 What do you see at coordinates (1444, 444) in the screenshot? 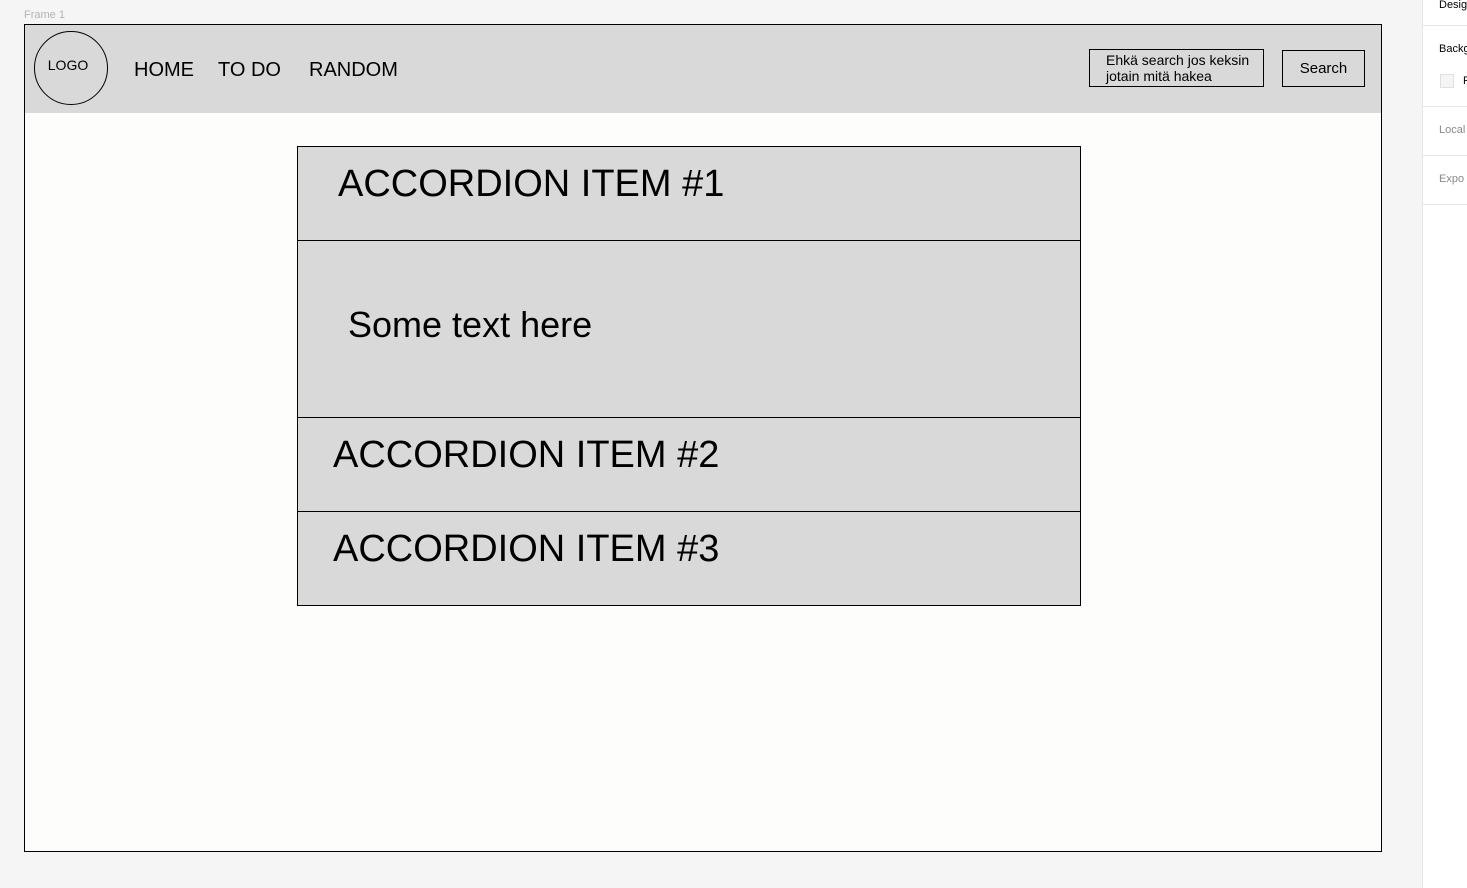
I see `design-panel: Desig Backg F Local Expo` at bounding box center [1444, 444].